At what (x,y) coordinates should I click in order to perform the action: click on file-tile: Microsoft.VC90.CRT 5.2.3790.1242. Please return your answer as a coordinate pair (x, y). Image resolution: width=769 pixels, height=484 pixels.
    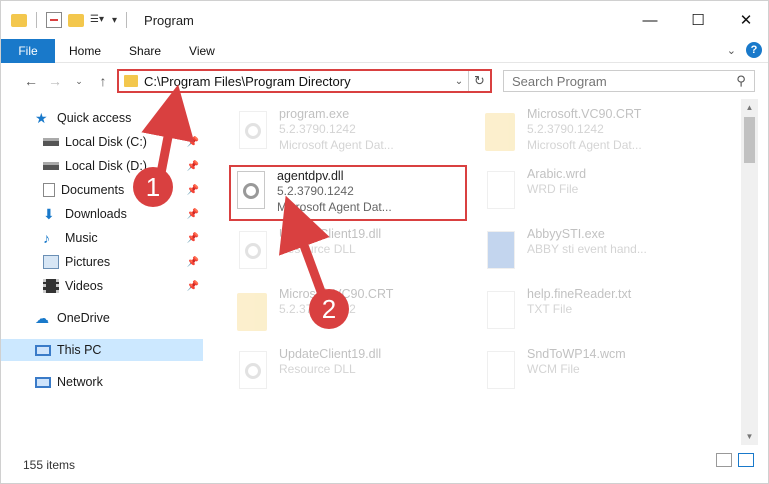
    Looking at the image, I should click on (358, 315).